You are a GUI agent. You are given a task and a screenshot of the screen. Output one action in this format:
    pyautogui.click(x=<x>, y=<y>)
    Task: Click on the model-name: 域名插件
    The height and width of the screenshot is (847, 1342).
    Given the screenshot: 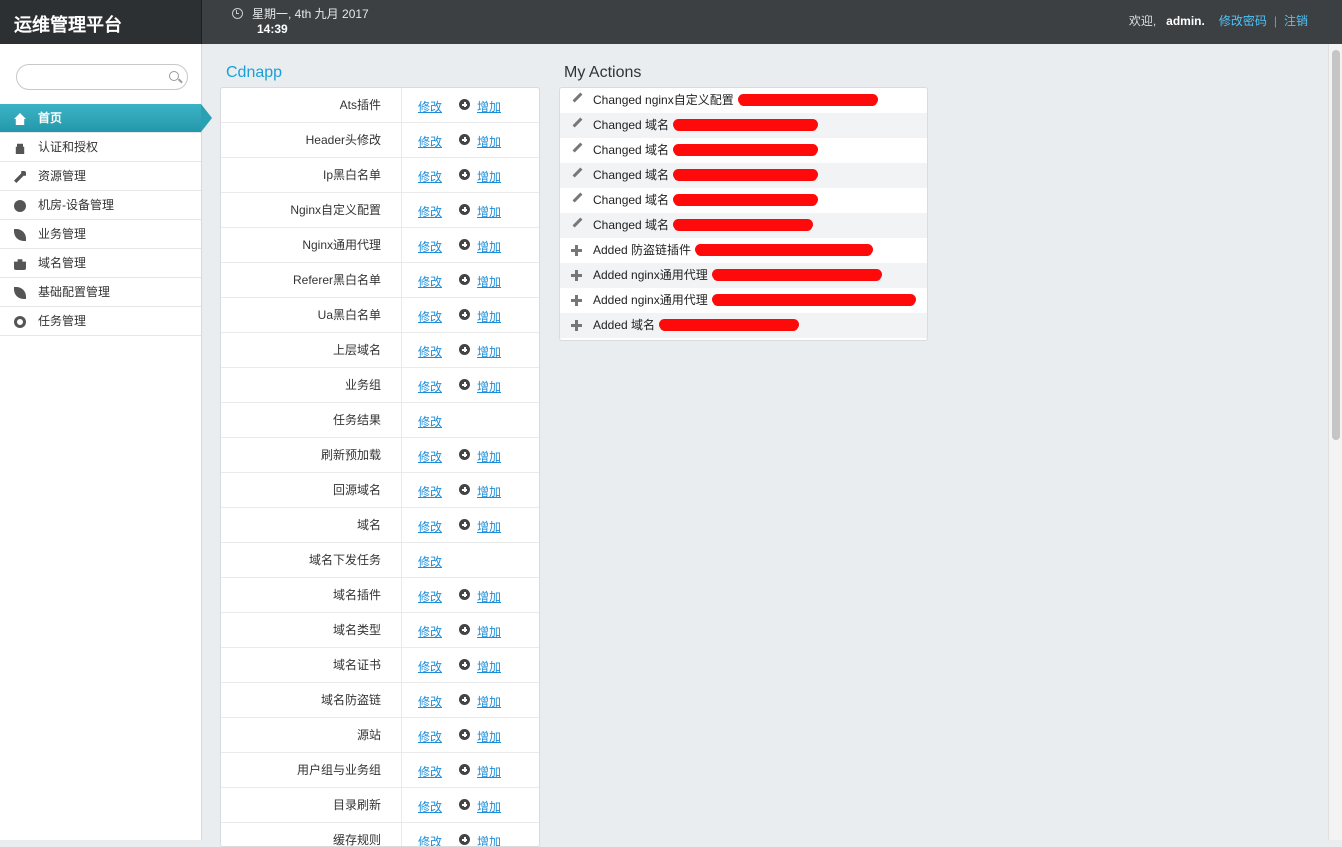 What is the action you would take?
    pyautogui.click(x=311, y=595)
    